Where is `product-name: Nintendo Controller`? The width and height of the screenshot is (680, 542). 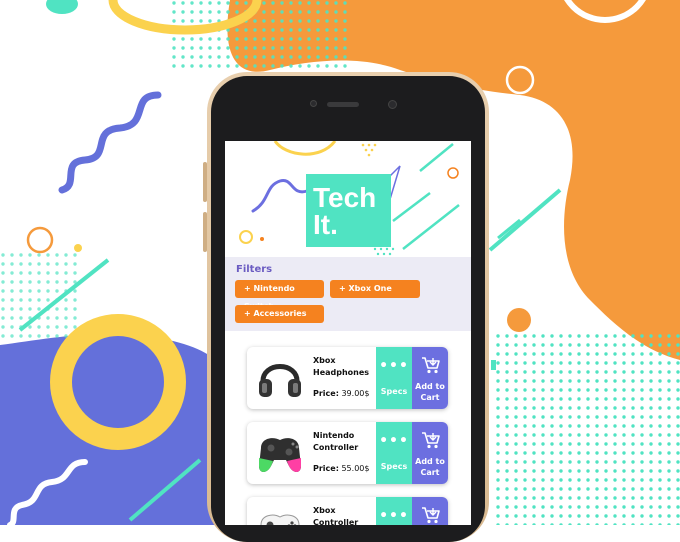 product-name: Nintendo Controller is located at coordinates (336, 441).